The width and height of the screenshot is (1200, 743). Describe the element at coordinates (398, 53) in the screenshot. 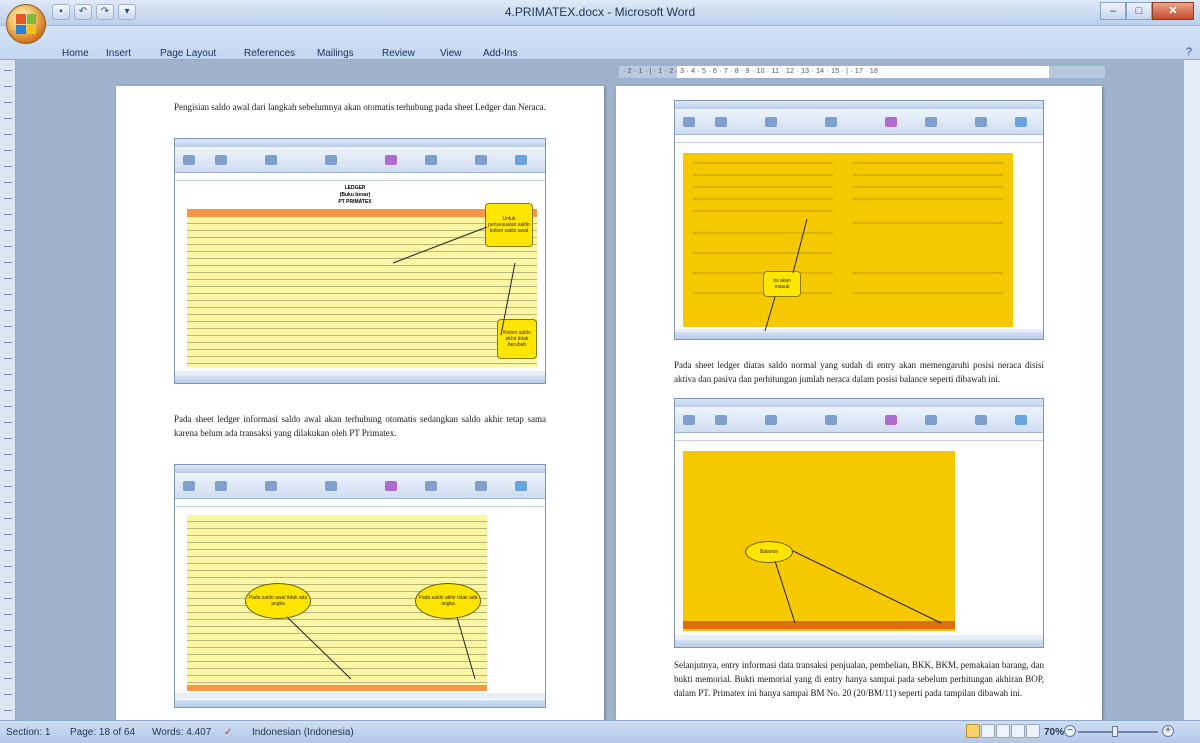

I see `tab-review: Review` at that location.